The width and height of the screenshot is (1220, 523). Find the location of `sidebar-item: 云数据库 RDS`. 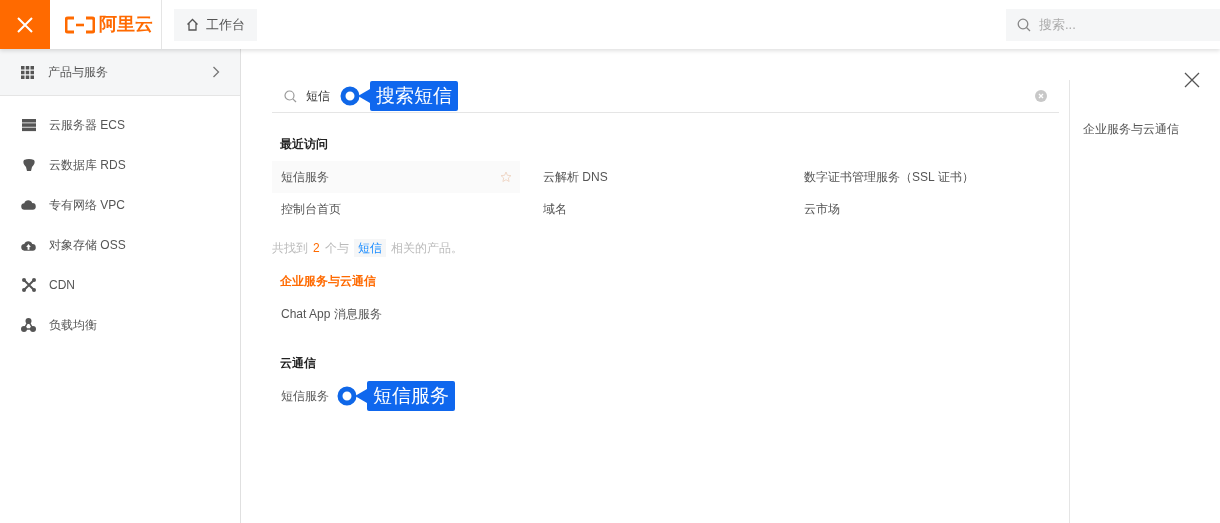

sidebar-item: 云数据库 RDS is located at coordinates (120, 165).